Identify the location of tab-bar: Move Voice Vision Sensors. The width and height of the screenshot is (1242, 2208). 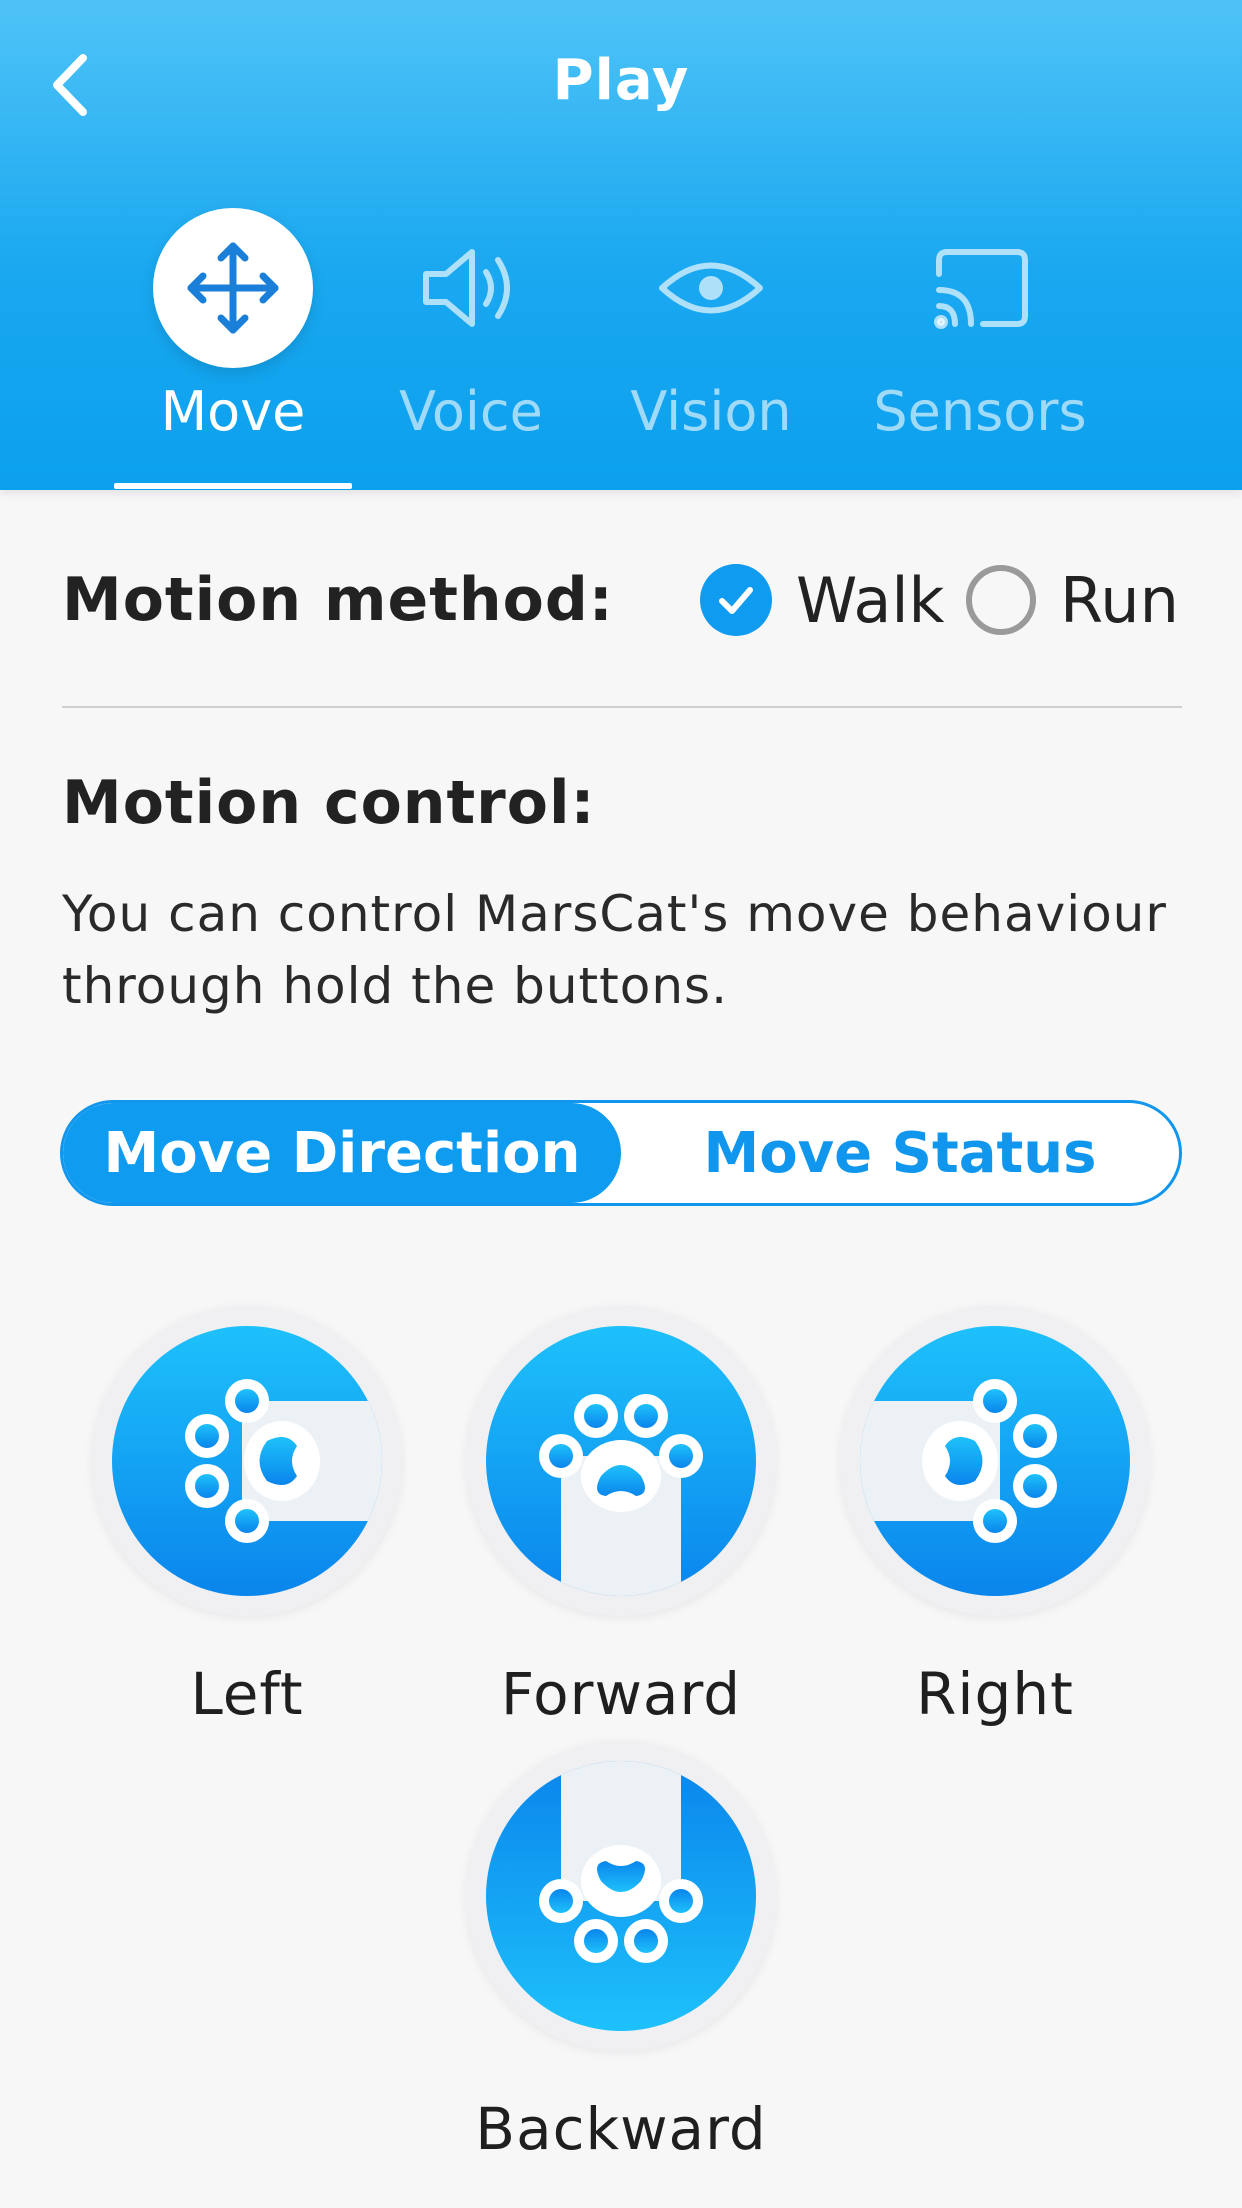
(621, 345).